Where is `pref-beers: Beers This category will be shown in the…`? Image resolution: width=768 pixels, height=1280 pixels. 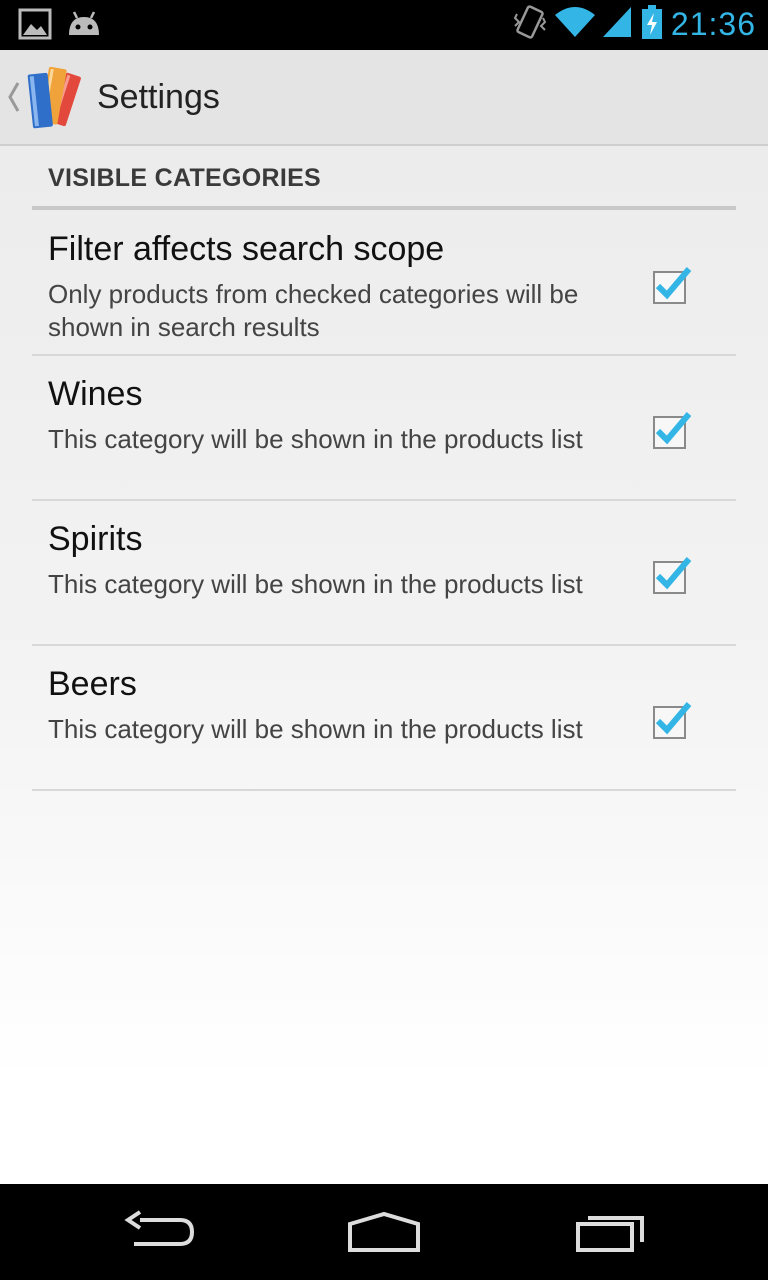 pref-beers: Beers This category will be shown in the… is located at coordinates (384, 718).